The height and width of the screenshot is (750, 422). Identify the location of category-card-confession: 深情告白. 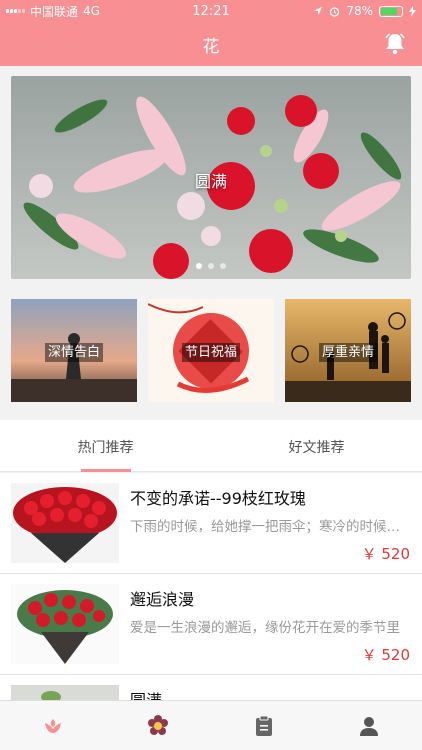
(74, 350).